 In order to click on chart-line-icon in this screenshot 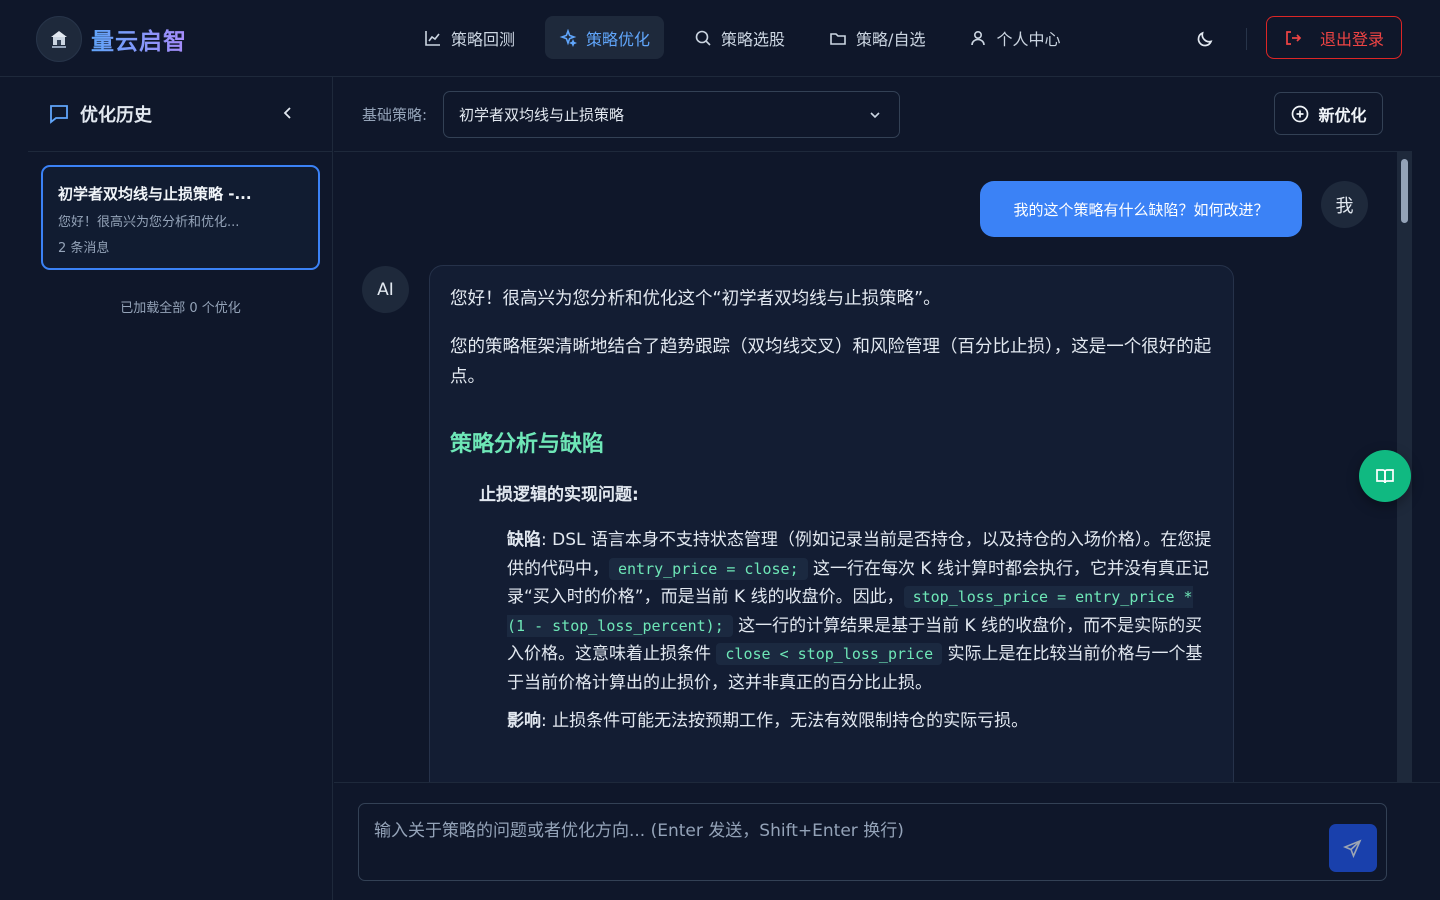, I will do `click(432, 38)`.